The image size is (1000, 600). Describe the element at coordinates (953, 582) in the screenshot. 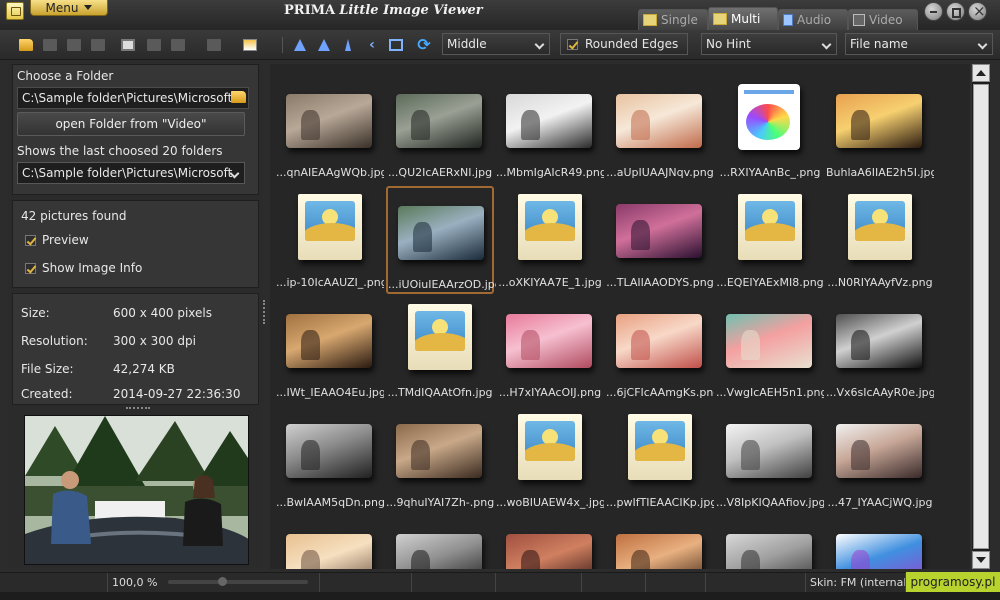

I see `site-brand-label: programosy.pl` at that location.